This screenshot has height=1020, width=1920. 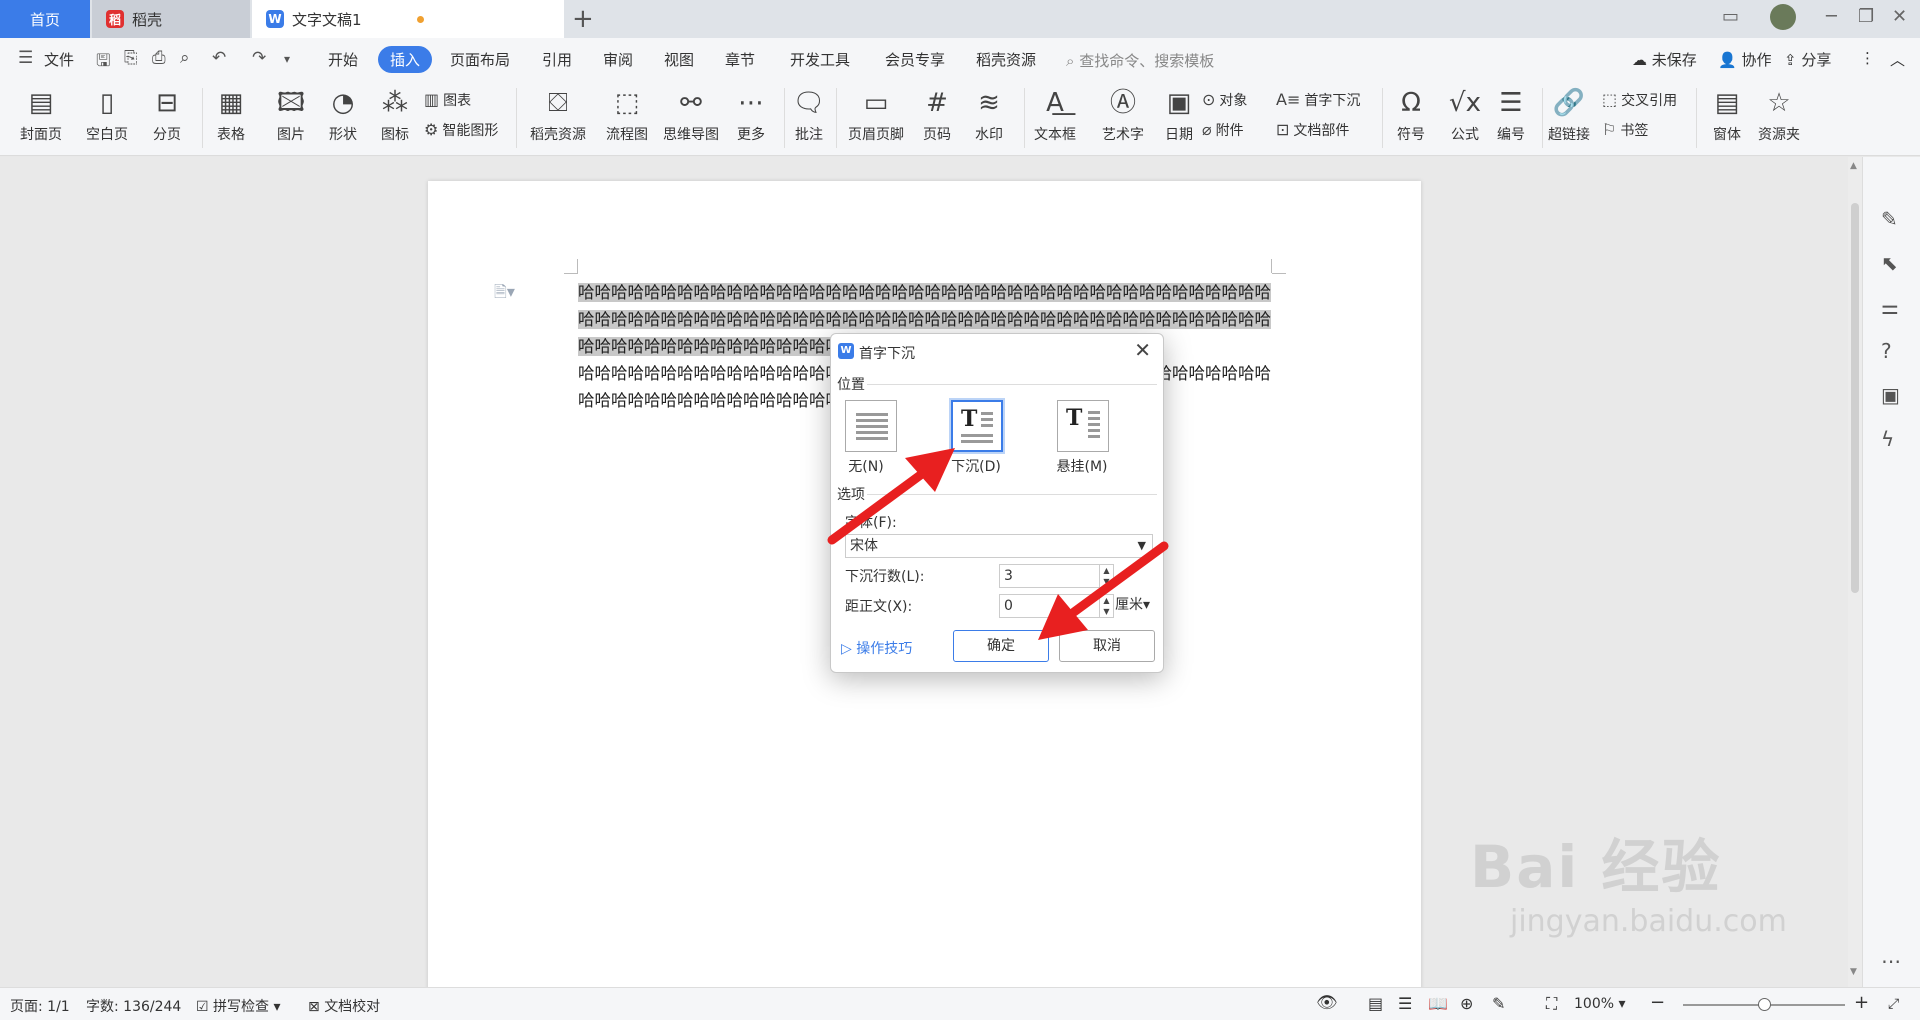 I want to click on menu-page-layout: 页面布局, so click(x=480, y=59).